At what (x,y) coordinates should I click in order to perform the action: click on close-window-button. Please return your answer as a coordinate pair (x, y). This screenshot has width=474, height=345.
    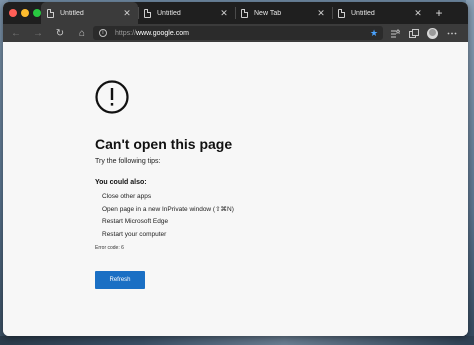
    Looking at the image, I should click on (13, 13).